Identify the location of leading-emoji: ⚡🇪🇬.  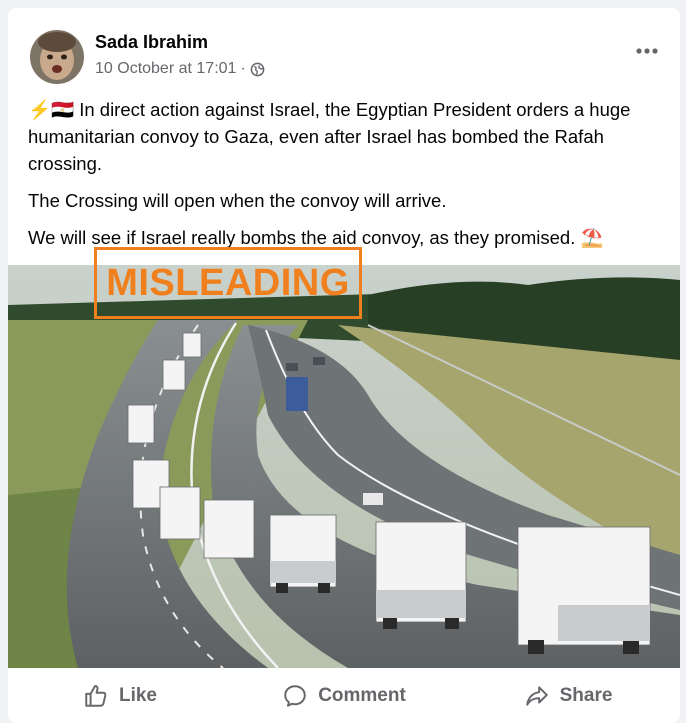
(51, 109).